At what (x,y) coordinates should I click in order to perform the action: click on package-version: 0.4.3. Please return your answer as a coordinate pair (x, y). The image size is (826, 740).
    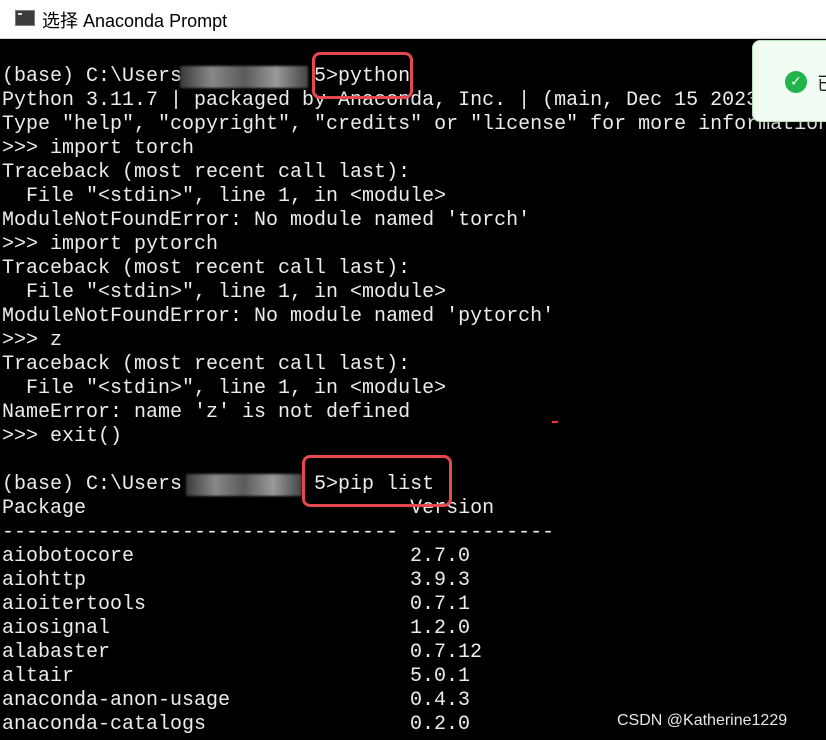
    Looking at the image, I should click on (440, 700).